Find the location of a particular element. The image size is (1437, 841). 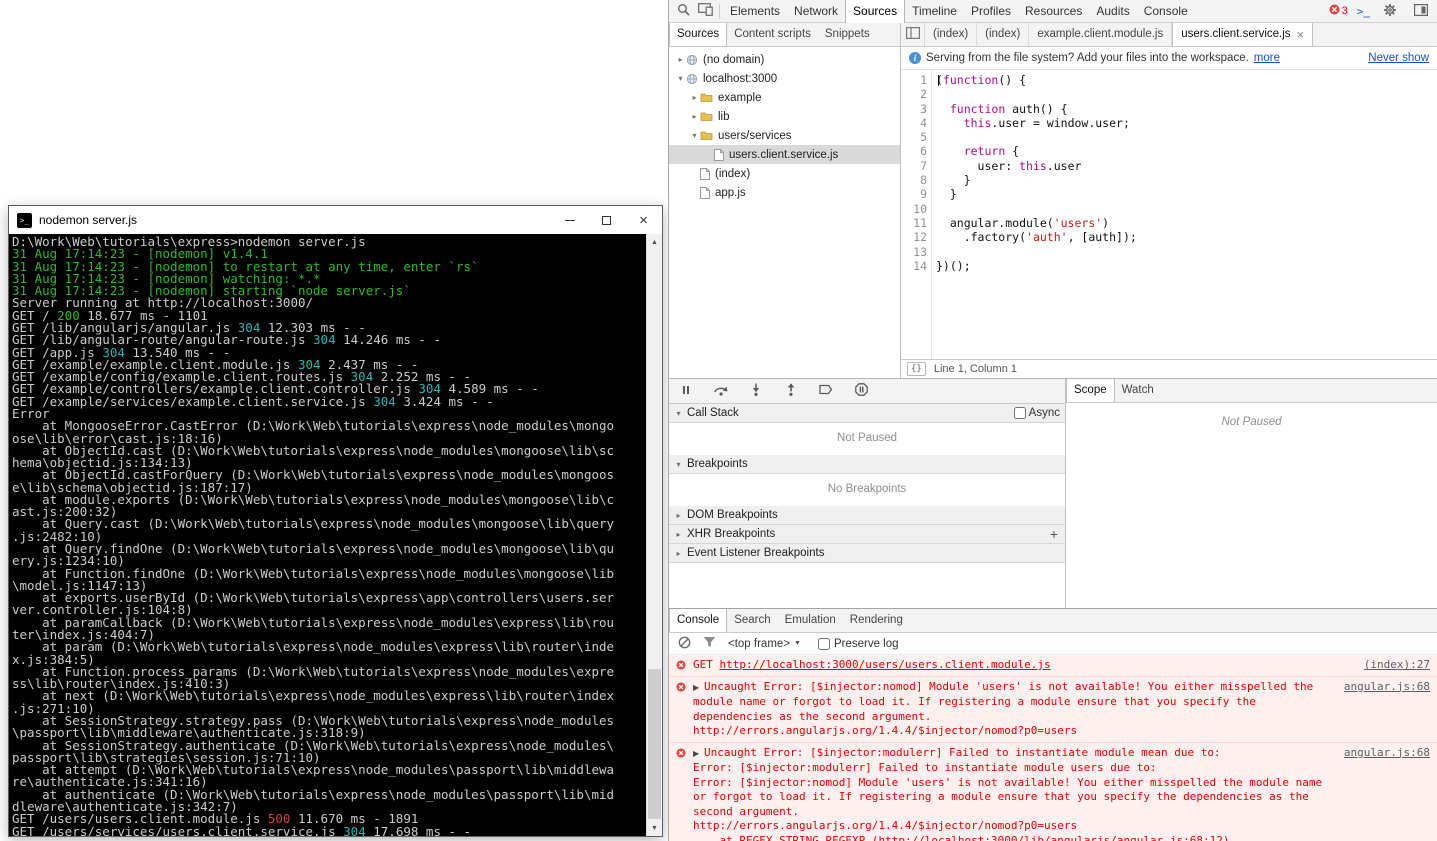

panel-tab-sources: Sources is located at coordinates (875, 11).